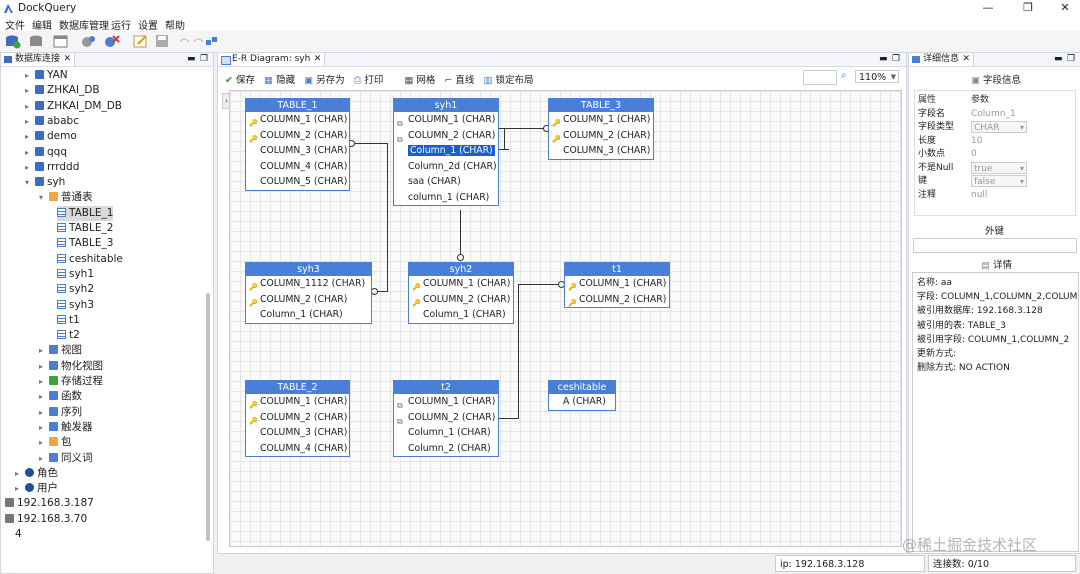 The height and width of the screenshot is (574, 1080). What do you see at coordinates (942, 59) in the screenshot?
I see `tab-details: 详细信息 ✕` at bounding box center [942, 59].